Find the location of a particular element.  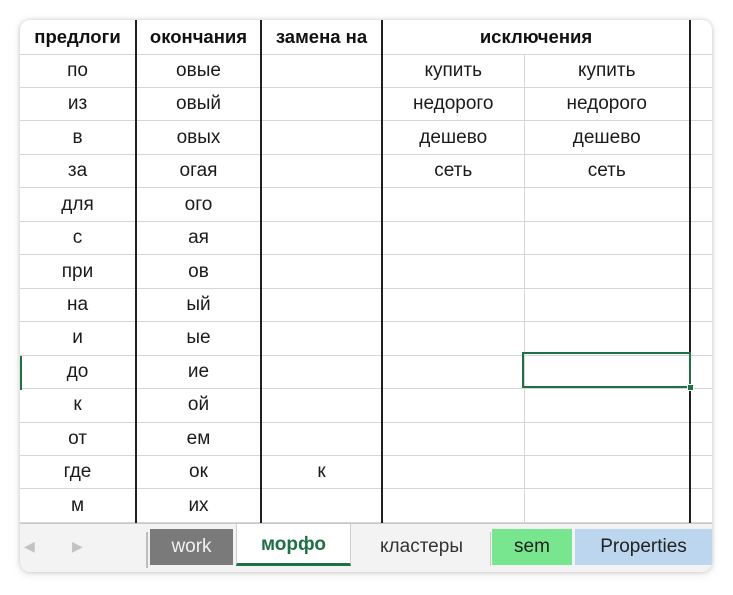

cell-okonchaniya: огая is located at coordinates (199, 171).